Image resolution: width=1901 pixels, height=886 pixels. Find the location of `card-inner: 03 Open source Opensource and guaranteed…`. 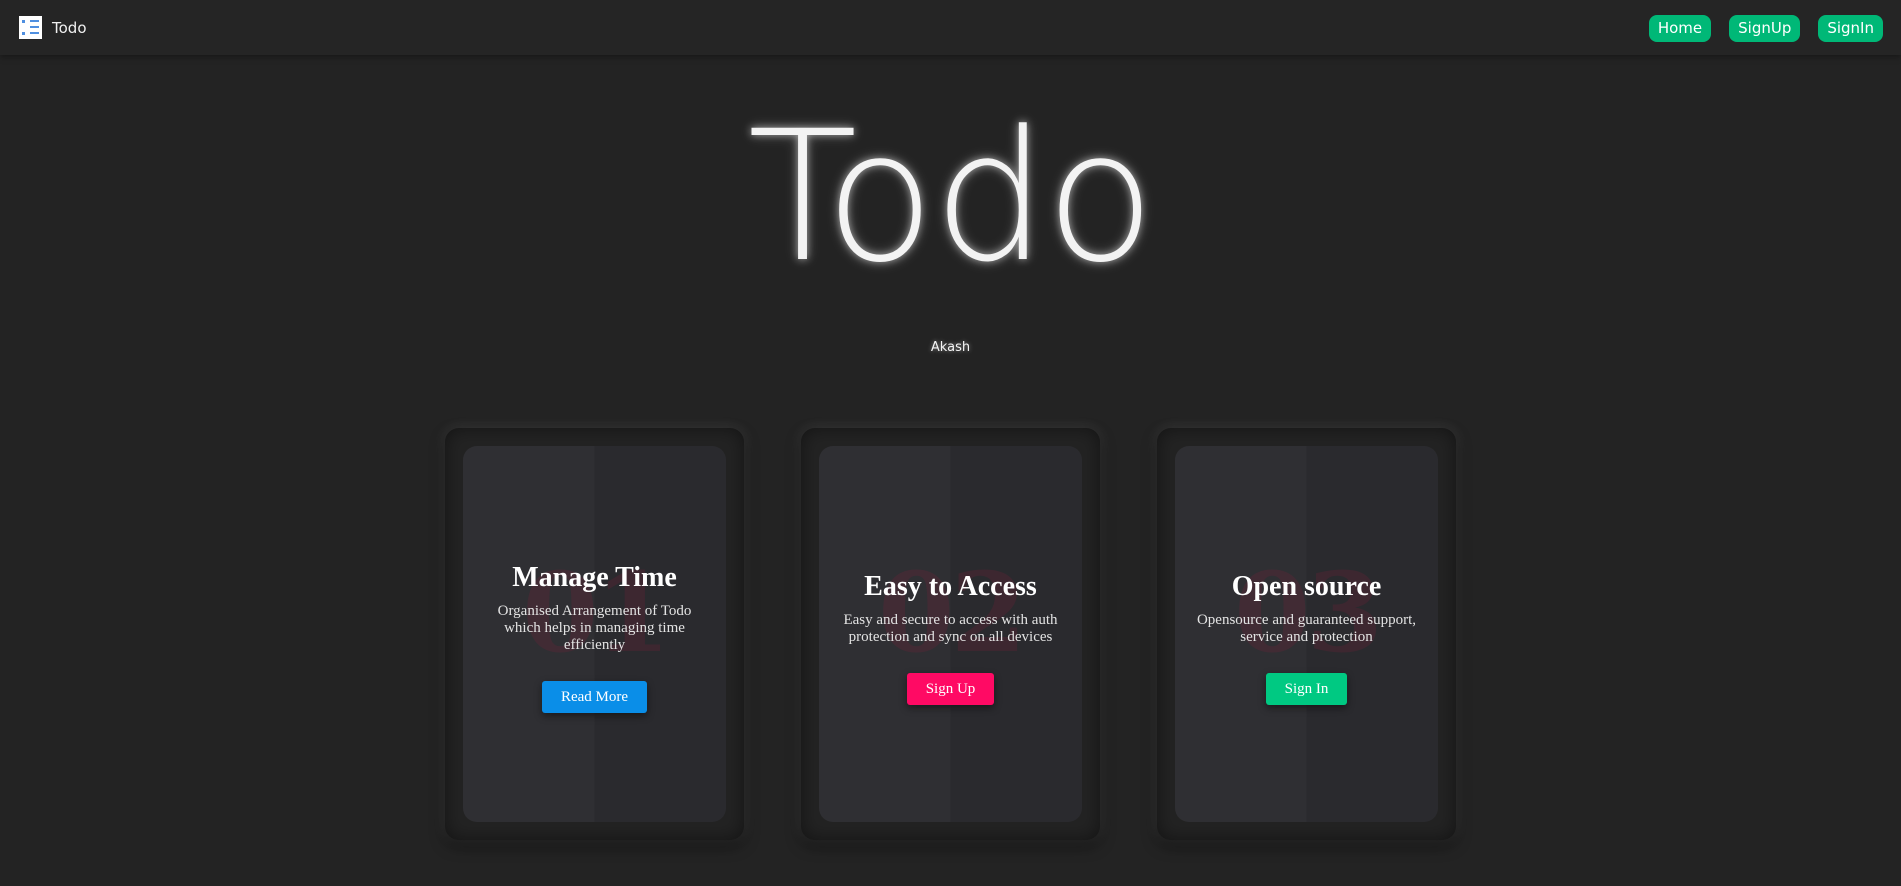

card-inner: 03 Open source Opensource and guaranteed… is located at coordinates (1306, 634).